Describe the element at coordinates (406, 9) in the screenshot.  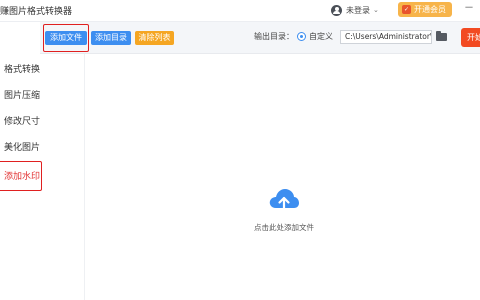
I see `vip-icon: ✓` at that location.